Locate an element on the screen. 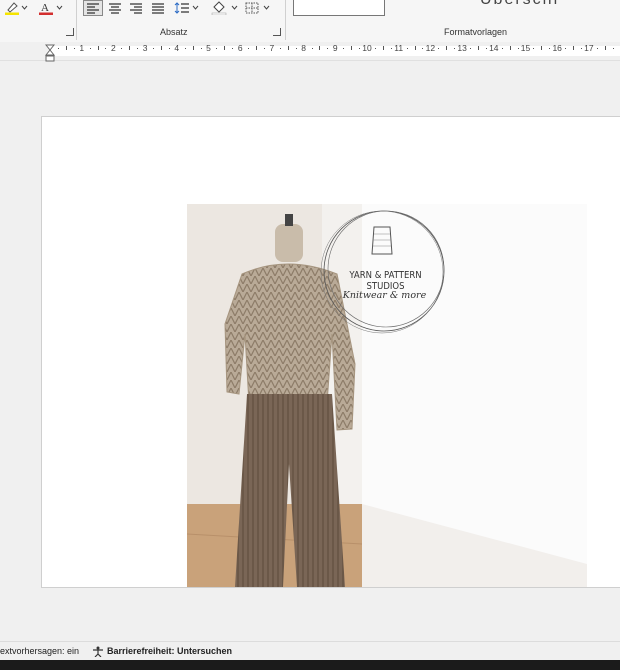  ruler-number: 8 is located at coordinates (303, 48).